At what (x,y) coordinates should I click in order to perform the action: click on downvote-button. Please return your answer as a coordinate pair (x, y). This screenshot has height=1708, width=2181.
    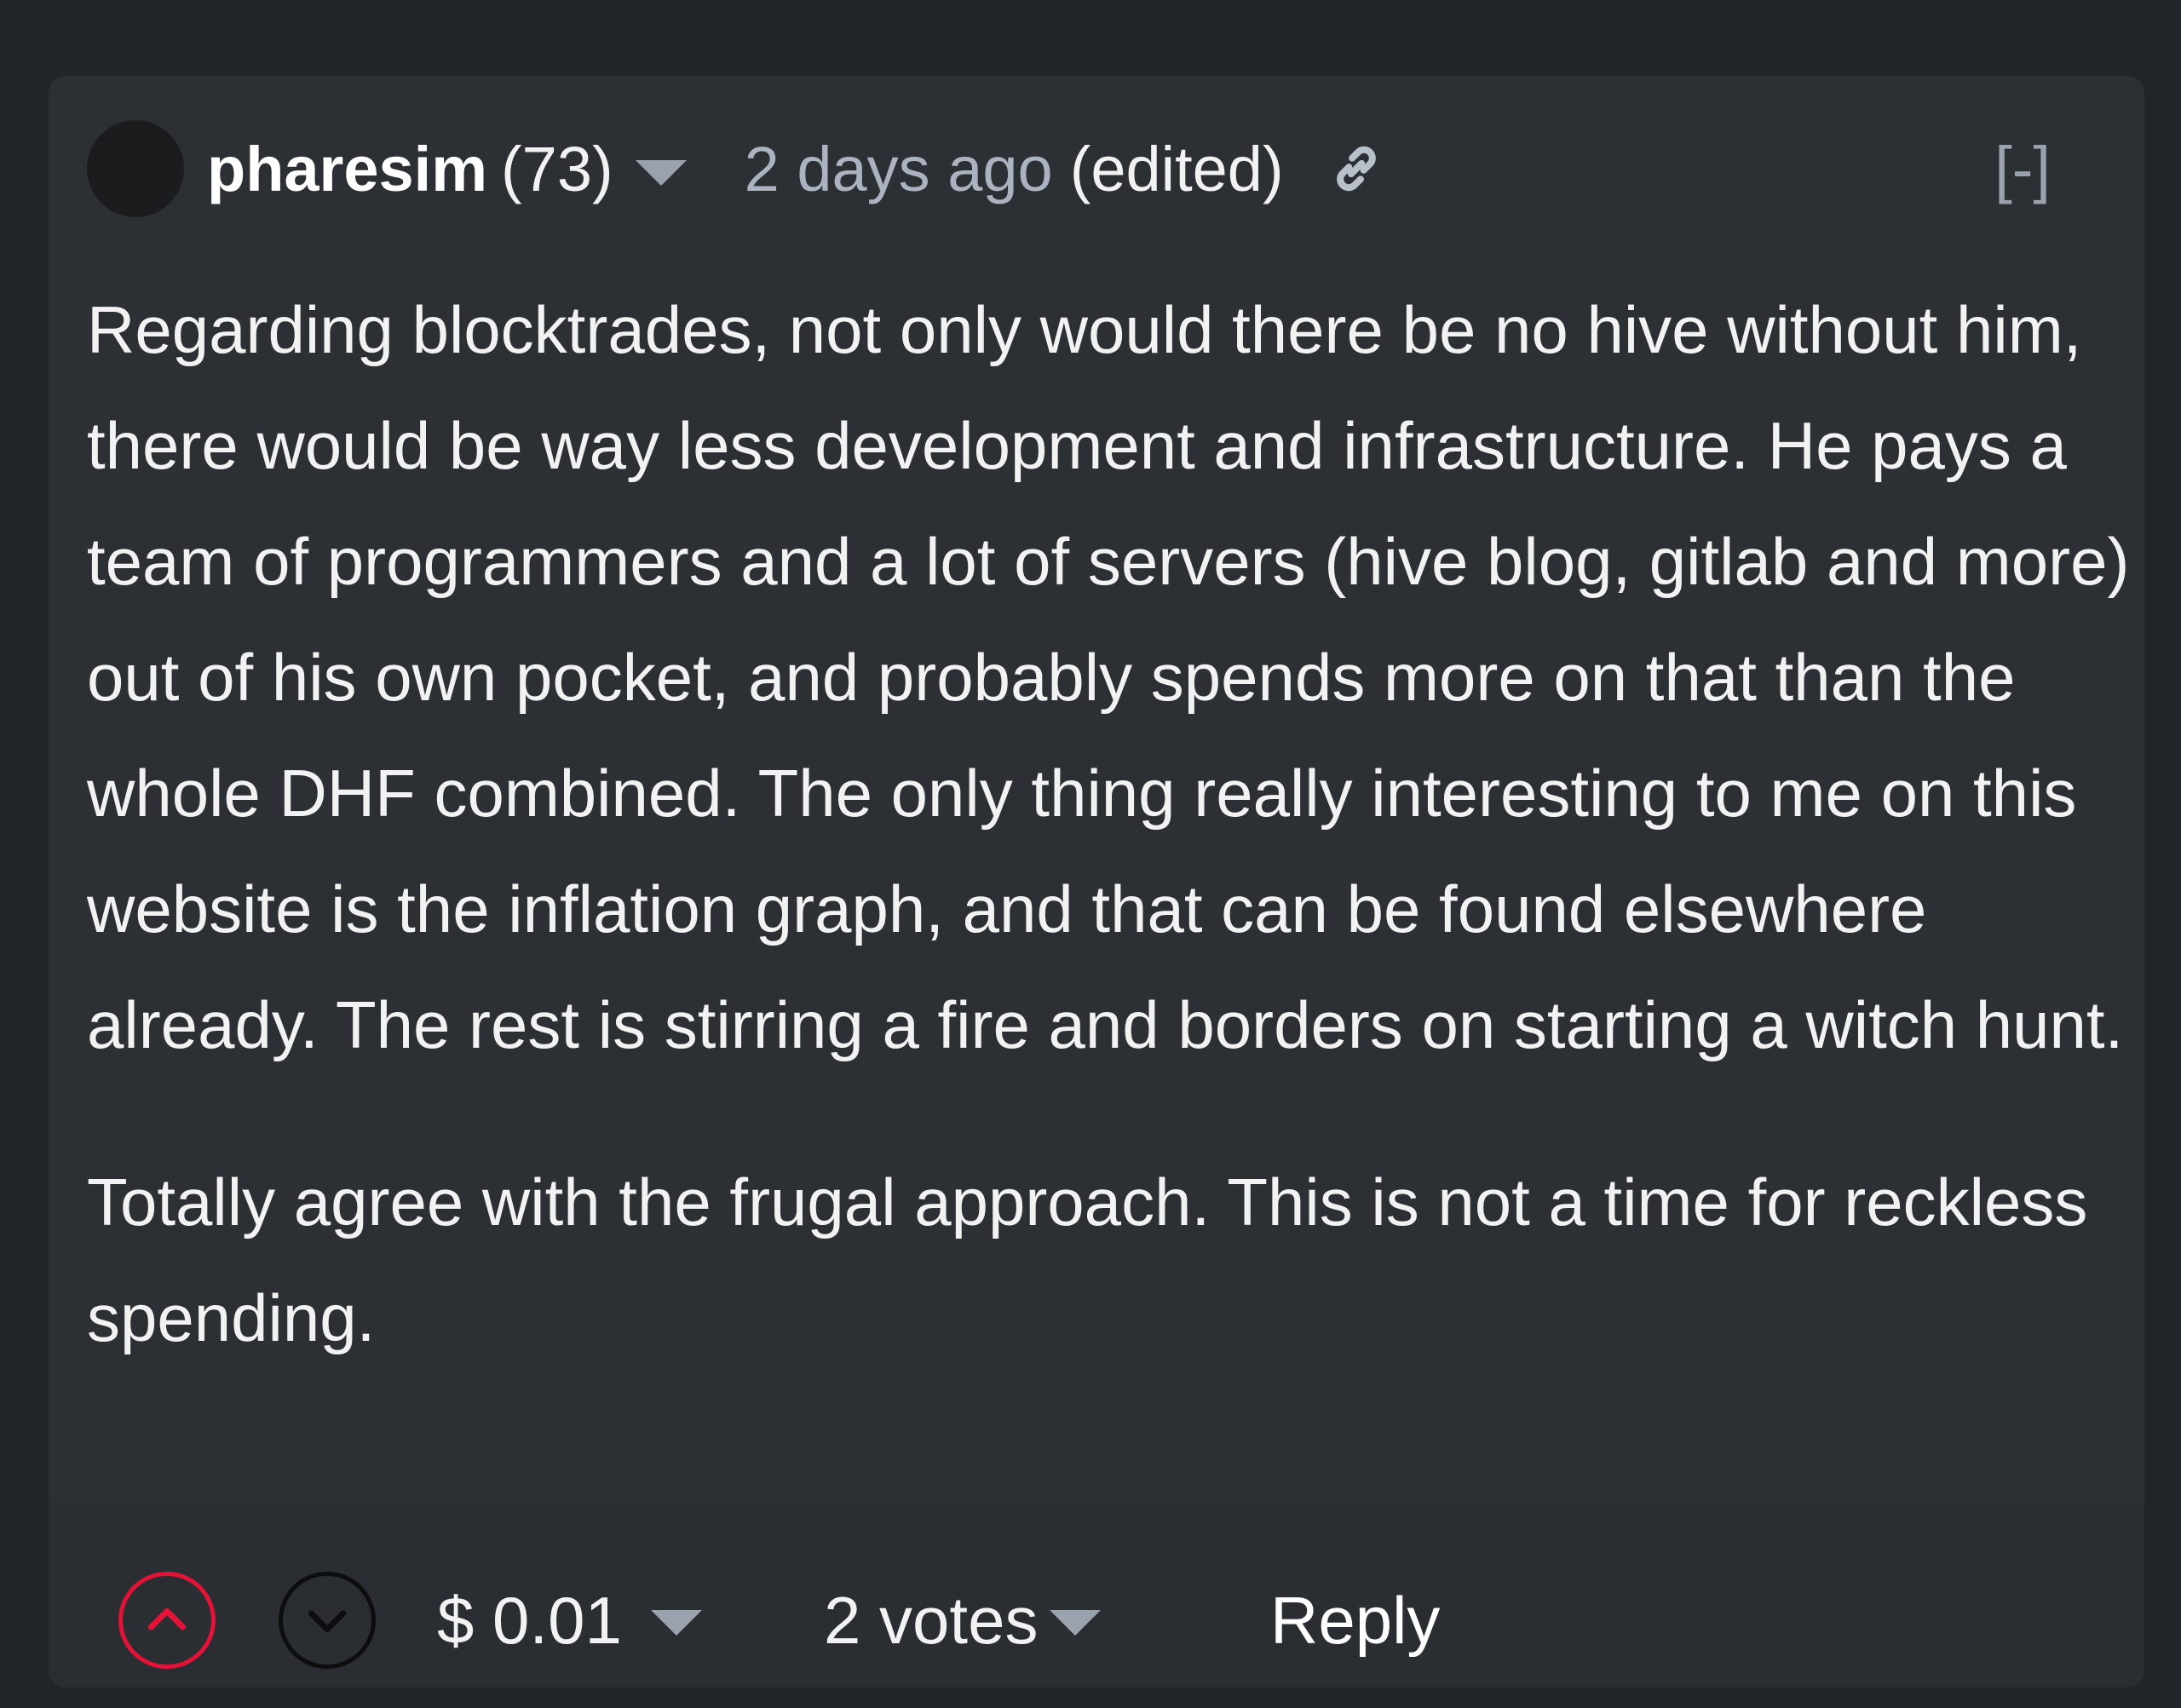
    Looking at the image, I should click on (327, 1620).